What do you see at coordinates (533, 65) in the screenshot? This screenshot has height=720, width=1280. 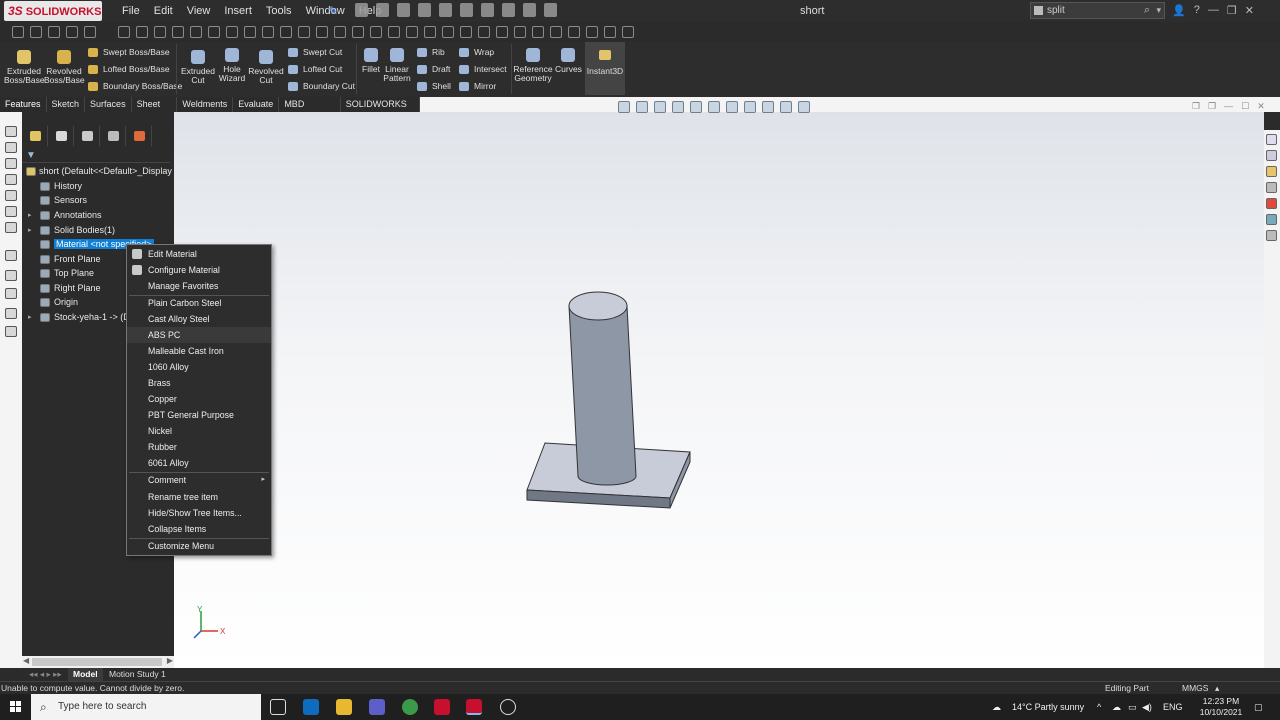 I see `reference-geometry-button: Reference Geometry` at bounding box center [533, 65].